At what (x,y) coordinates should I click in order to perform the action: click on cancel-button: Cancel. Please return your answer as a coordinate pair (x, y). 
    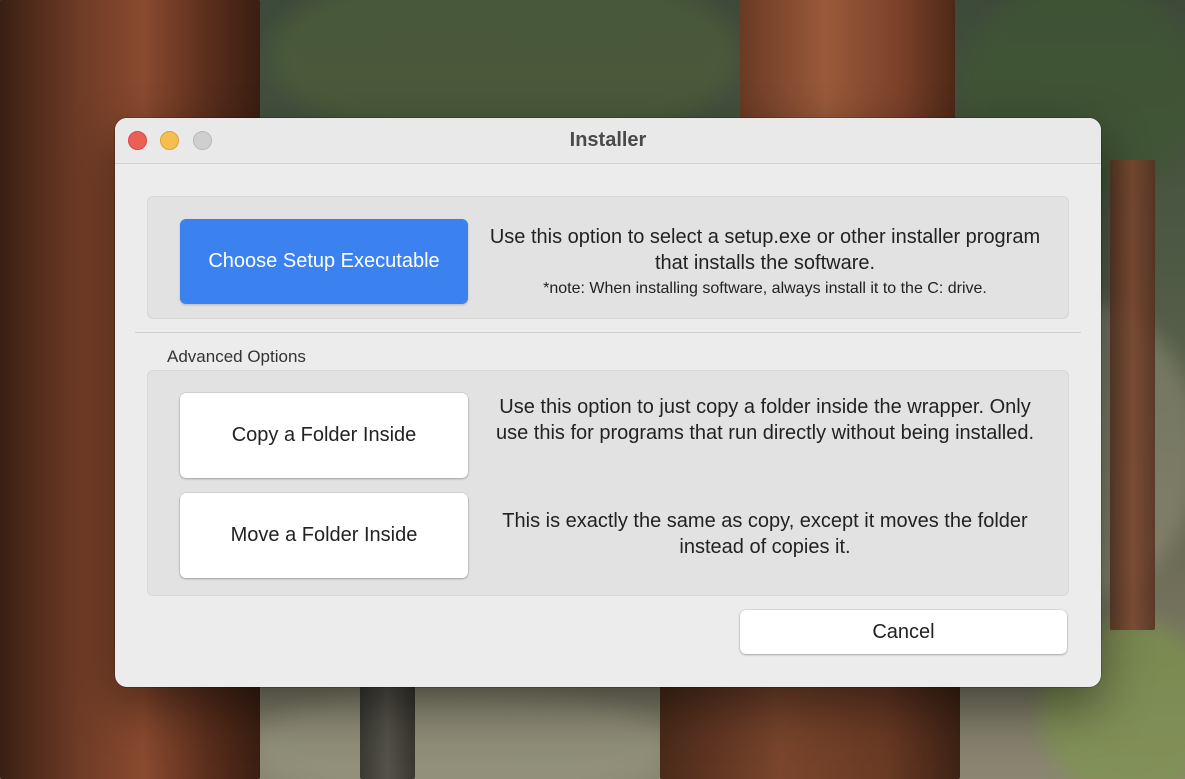
    Looking at the image, I should click on (903, 632).